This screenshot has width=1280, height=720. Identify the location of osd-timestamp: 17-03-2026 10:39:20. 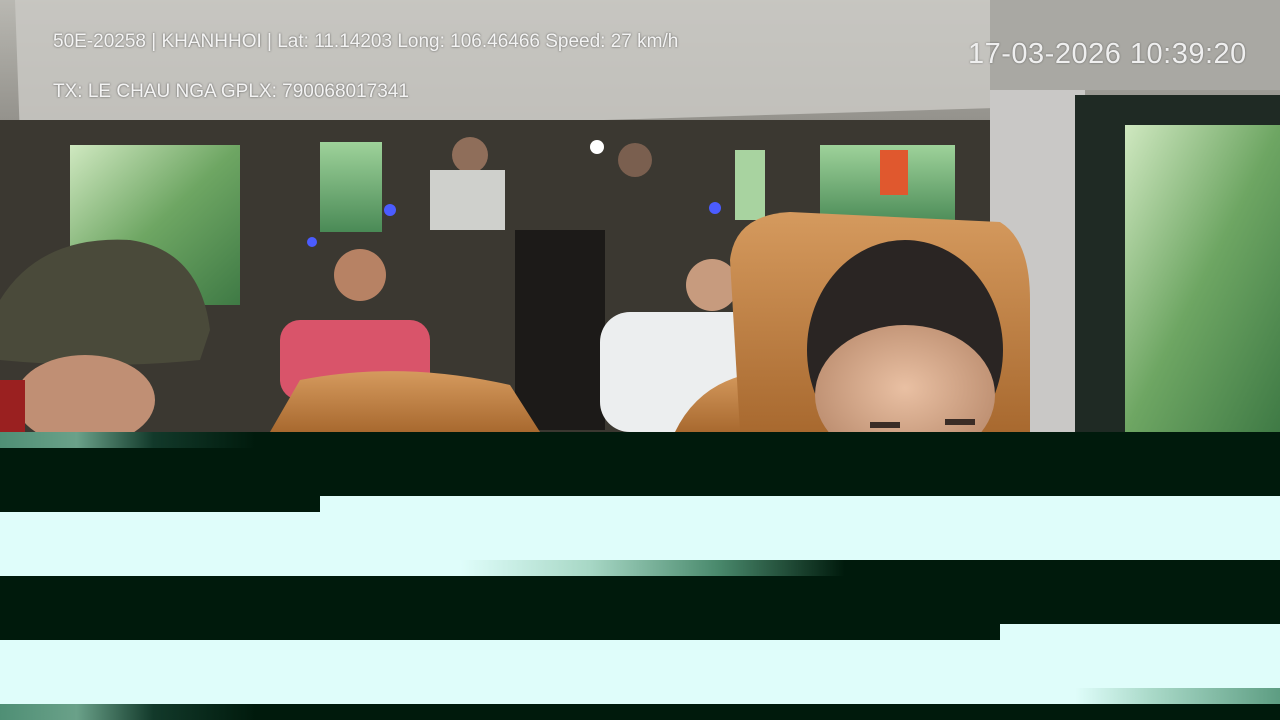
(1107, 54).